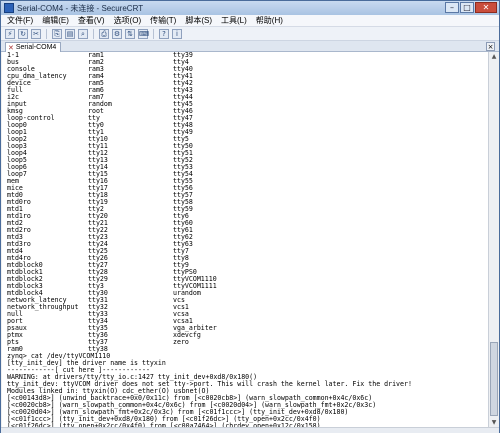 The height and width of the screenshot is (433, 500). Describe the element at coordinates (130, 33) in the screenshot. I see `sftp-icon: ⇅` at that location.